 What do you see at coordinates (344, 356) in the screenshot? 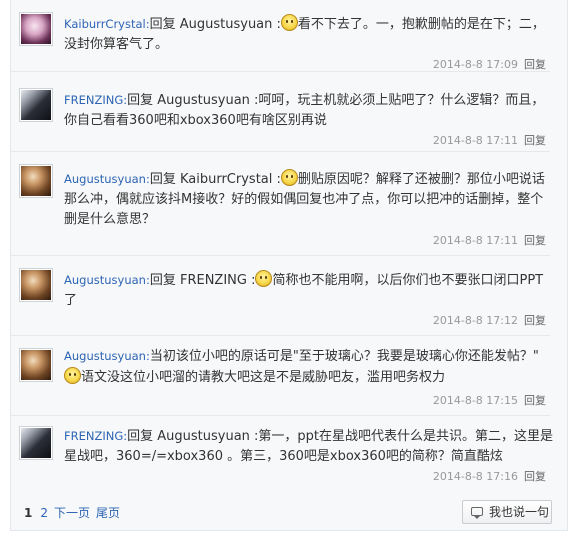
I see `reply-content: 当初该位小吧的原话可是"至于玻璃心？我要是玻璃心你还能发帖？"` at bounding box center [344, 356].